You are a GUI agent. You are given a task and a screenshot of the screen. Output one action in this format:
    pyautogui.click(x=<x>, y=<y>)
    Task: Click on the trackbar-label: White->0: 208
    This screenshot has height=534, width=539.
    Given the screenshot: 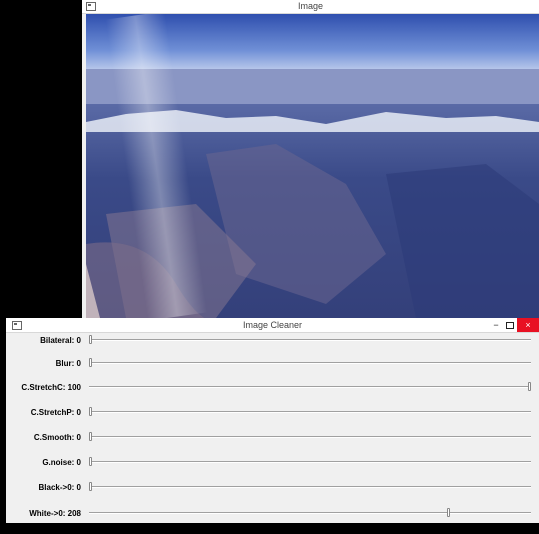 What is the action you would take?
    pyautogui.click(x=55, y=513)
    